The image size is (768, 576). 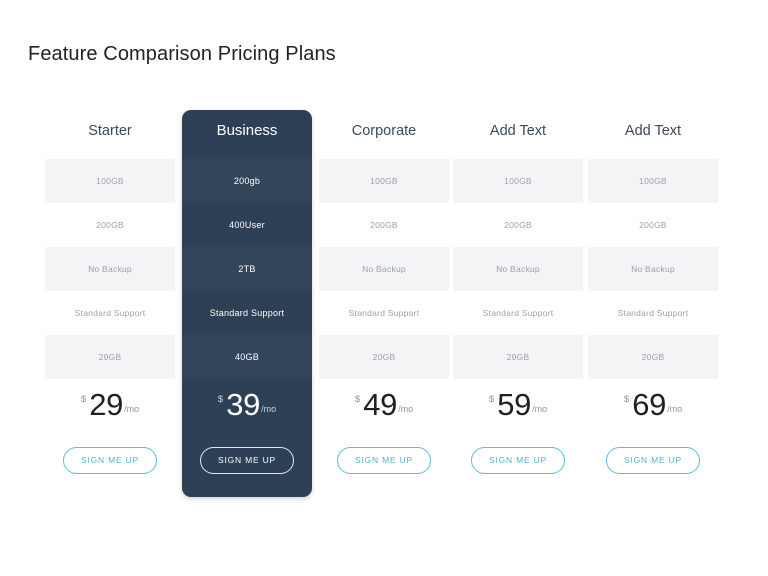 I want to click on plan-feature-list: 200gb 400User 2TB Standard Support 40GB, so click(x=247, y=269).